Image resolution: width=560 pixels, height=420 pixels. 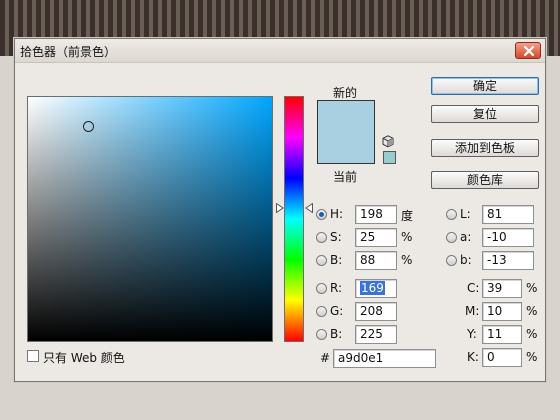 I want to click on saturation-input: 25, so click(x=376, y=237).